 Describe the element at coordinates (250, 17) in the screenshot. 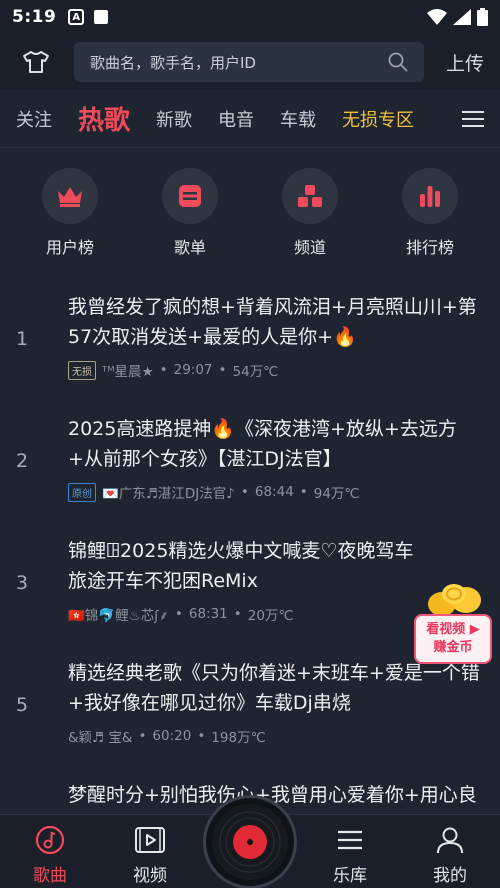

I see `status-bar: 5:19 A` at that location.